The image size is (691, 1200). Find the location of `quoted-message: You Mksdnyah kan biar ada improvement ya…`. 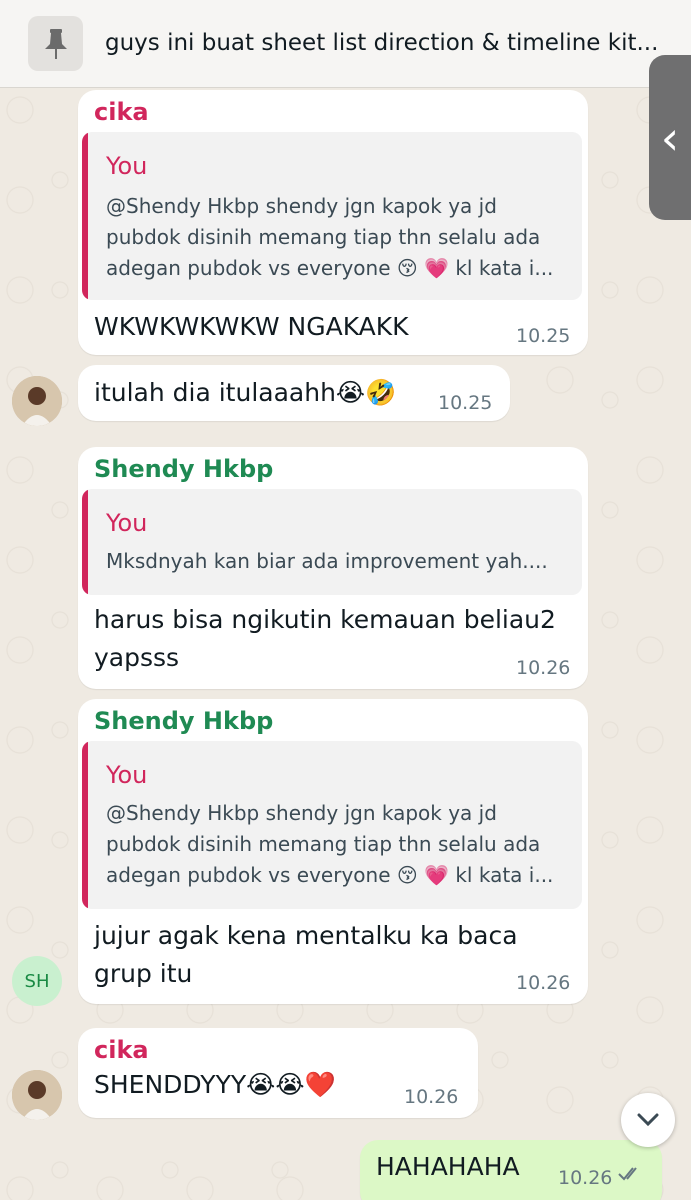

quoted-message: You Mksdnyah kan biar ada improvement ya… is located at coordinates (332, 542).